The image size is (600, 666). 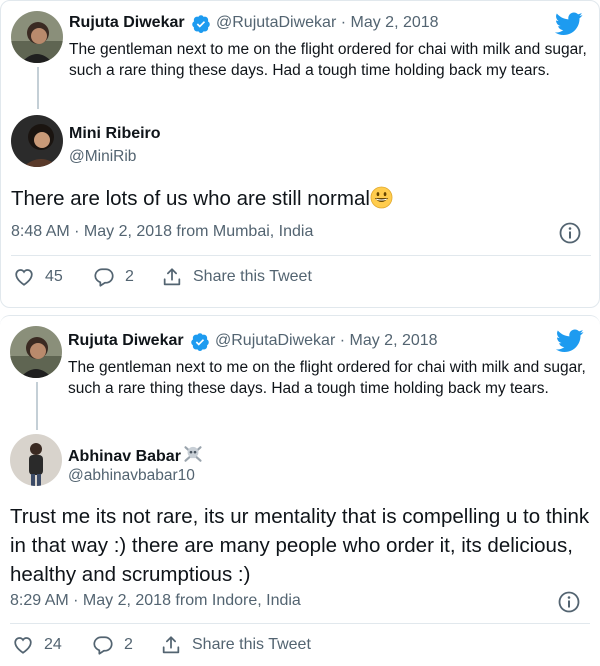 What do you see at coordinates (155, 601) in the screenshot?
I see `tweet-timestamp: 8:29 AM · May 2, 2018 from Indore, India` at bounding box center [155, 601].